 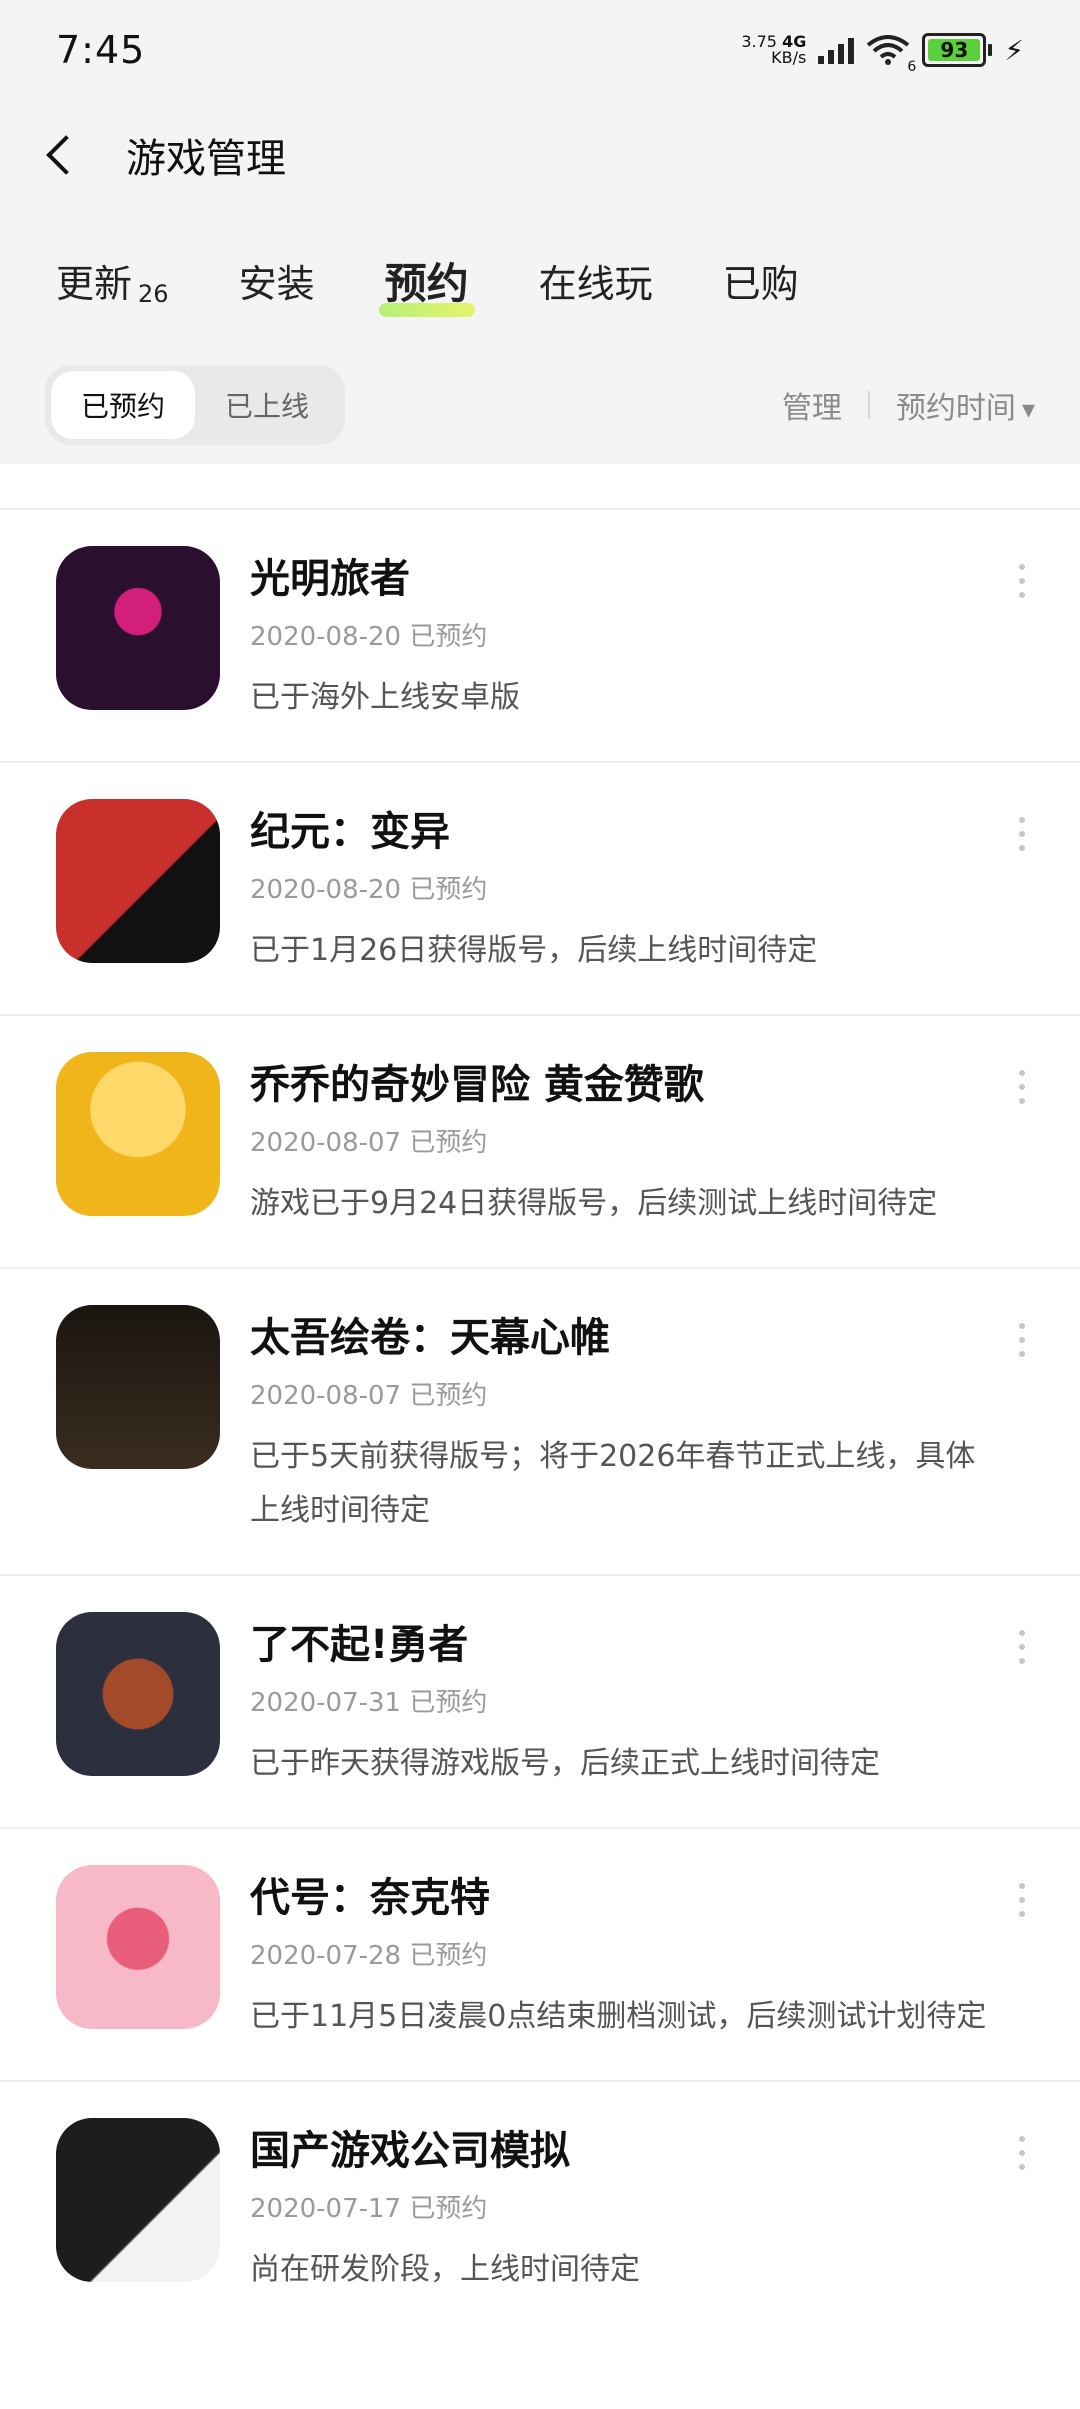 What do you see at coordinates (1014, 50) in the screenshot?
I see `charging-icon: ⚡` at bounding box center [1014, 50].